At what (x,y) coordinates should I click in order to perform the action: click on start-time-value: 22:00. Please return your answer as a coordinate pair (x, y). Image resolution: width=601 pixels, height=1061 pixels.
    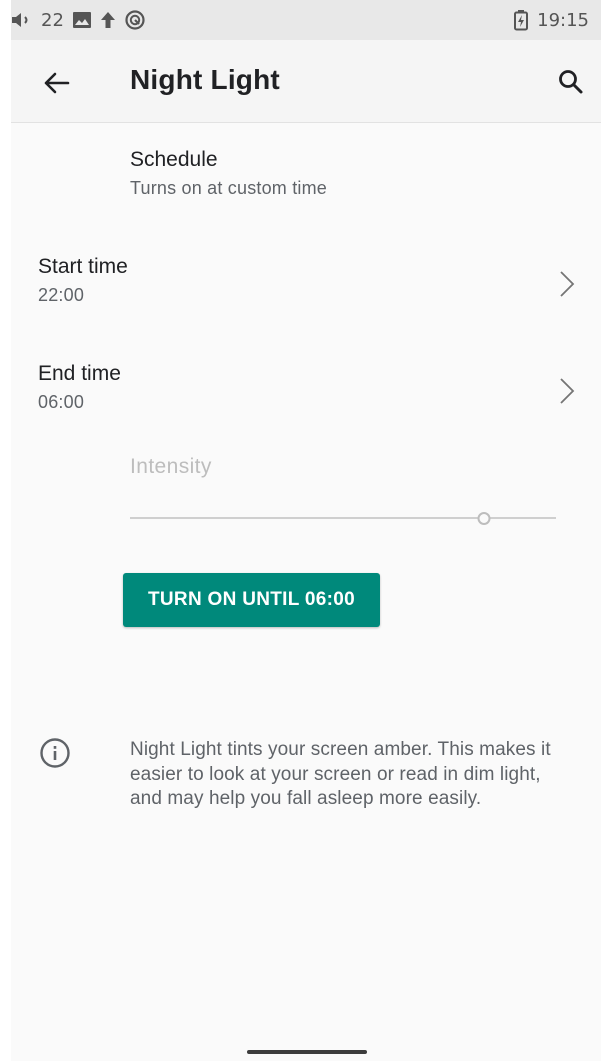
    Looking at the image, I should click on (61, 295).